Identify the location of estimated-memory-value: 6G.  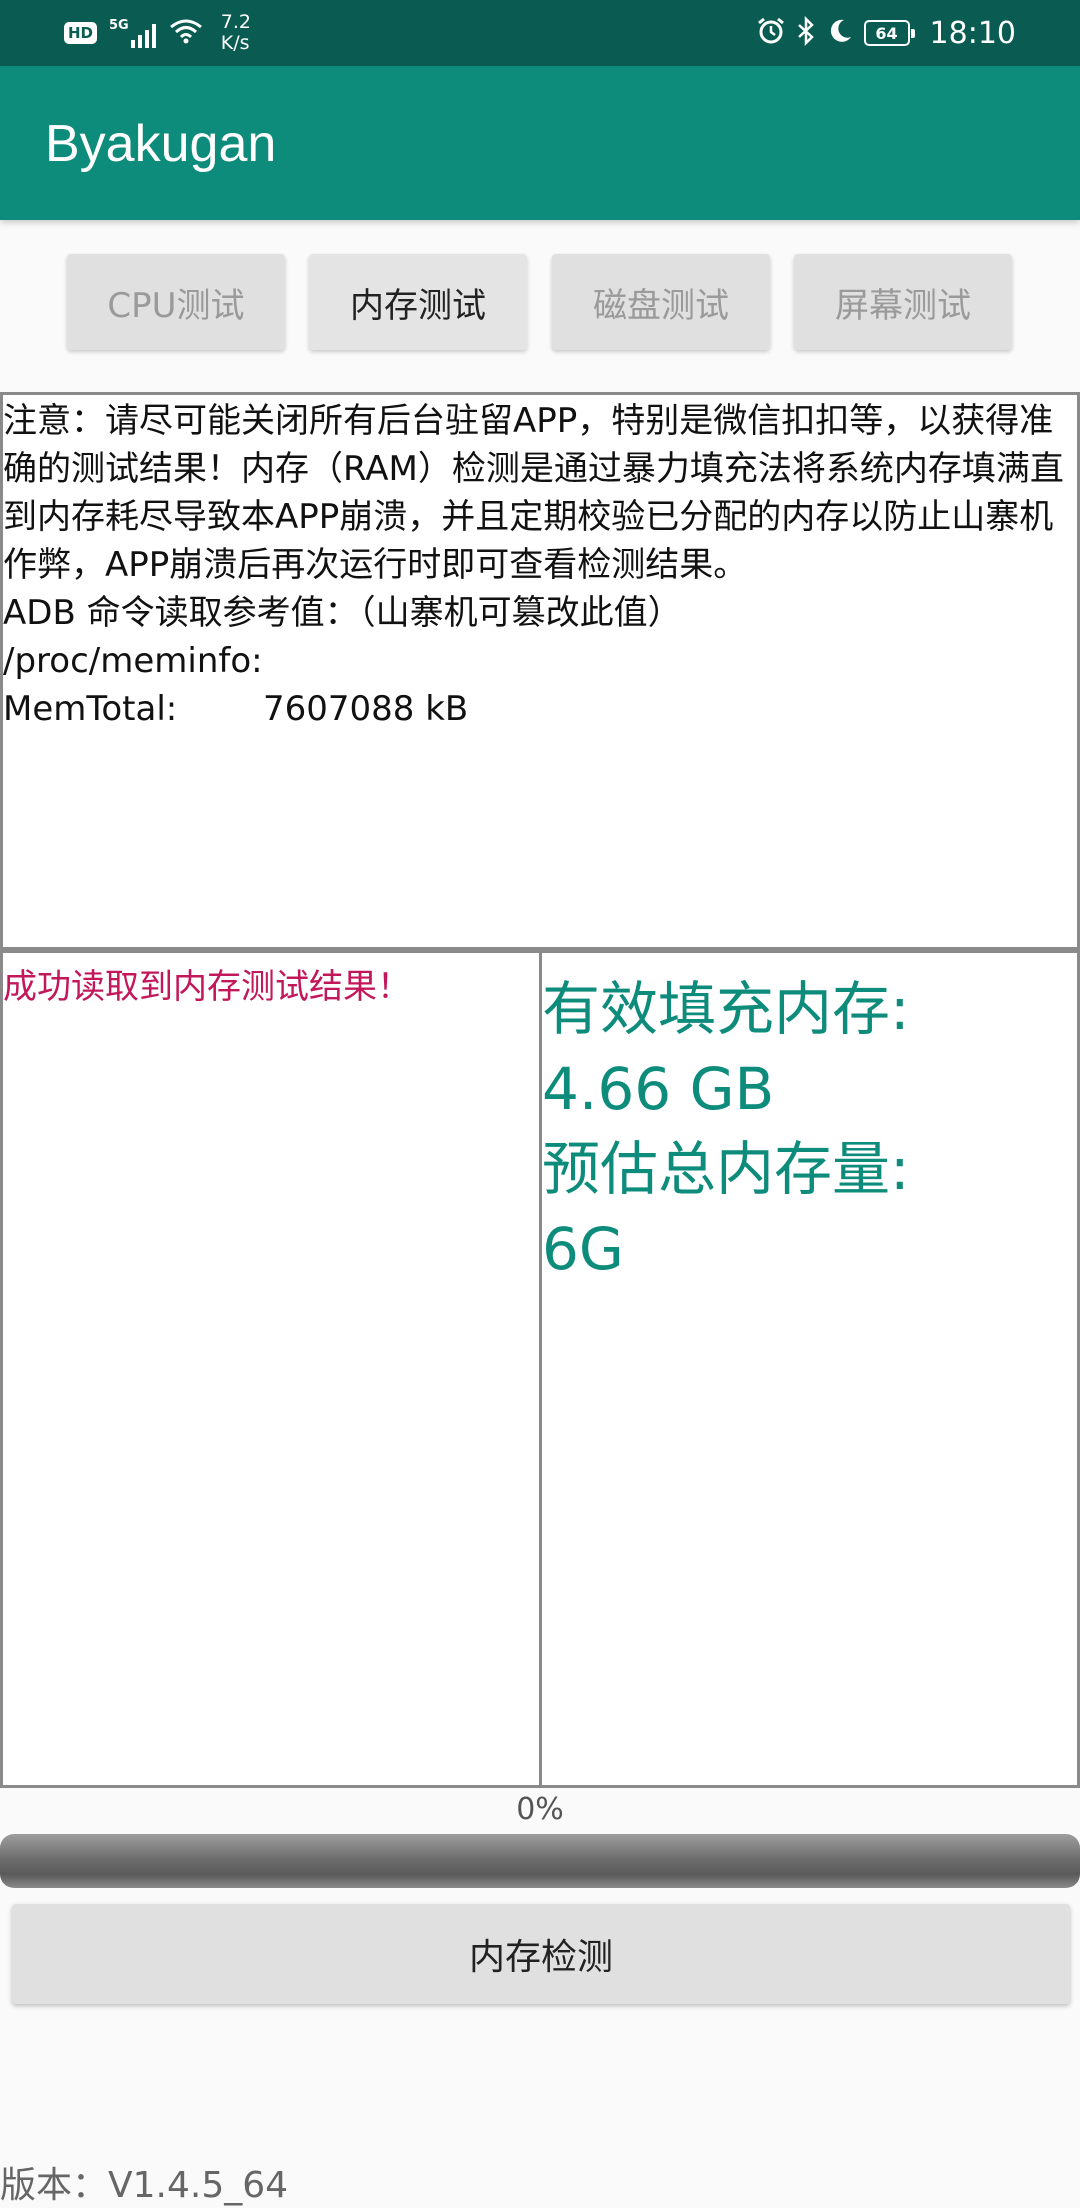
(583, 1249).